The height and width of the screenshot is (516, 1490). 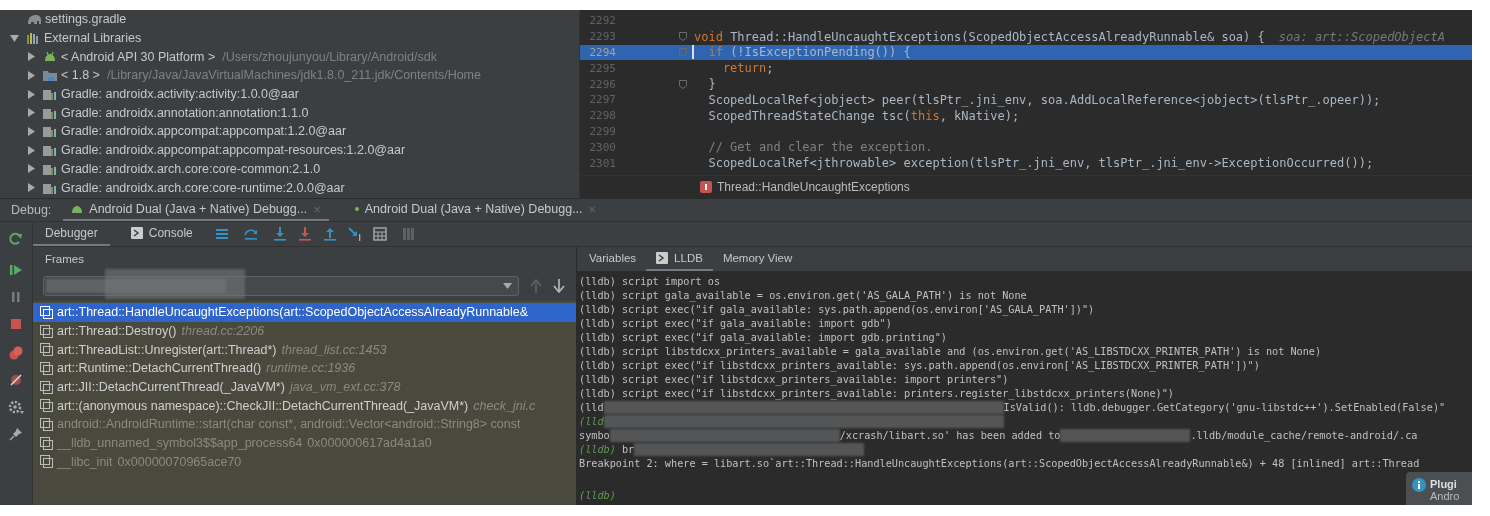 I want to click on code-text: ScopedLocalRef<jobject> peer(tlsPtr_.jni_env, soa.AddLocalReference<jobject>(tlsPtr_.opeer));, so click(x=1044, y=99).